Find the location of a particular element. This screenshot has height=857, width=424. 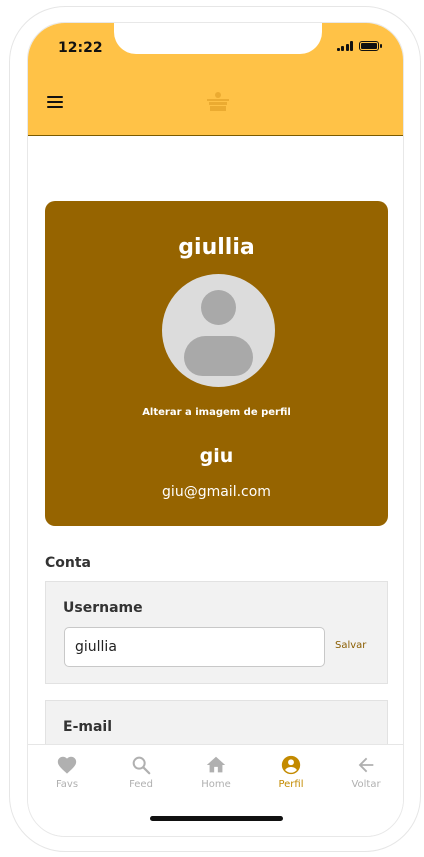

signal-icon is located at coordinates (344, 46).